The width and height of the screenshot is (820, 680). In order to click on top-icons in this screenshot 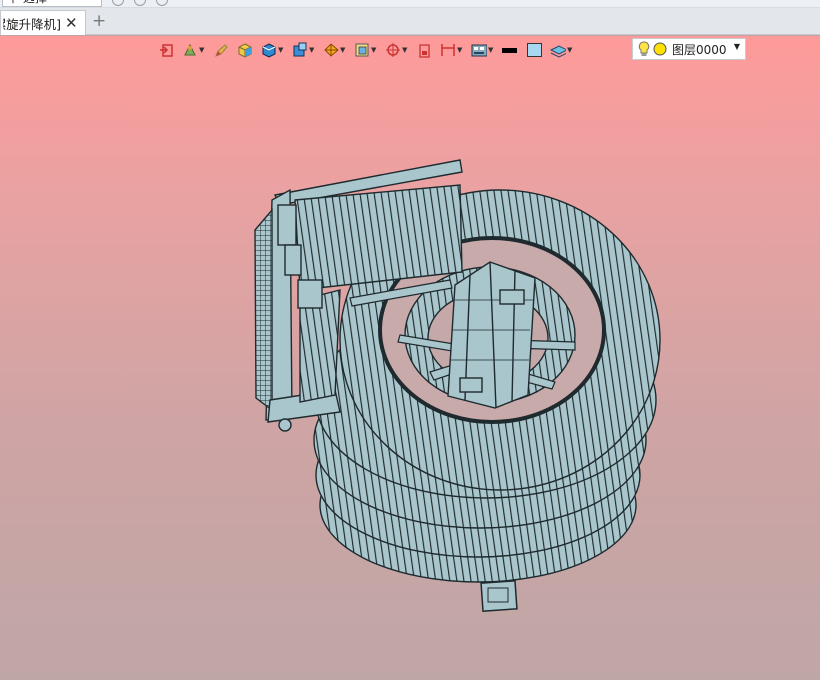, I will do `click(140, 3)`.